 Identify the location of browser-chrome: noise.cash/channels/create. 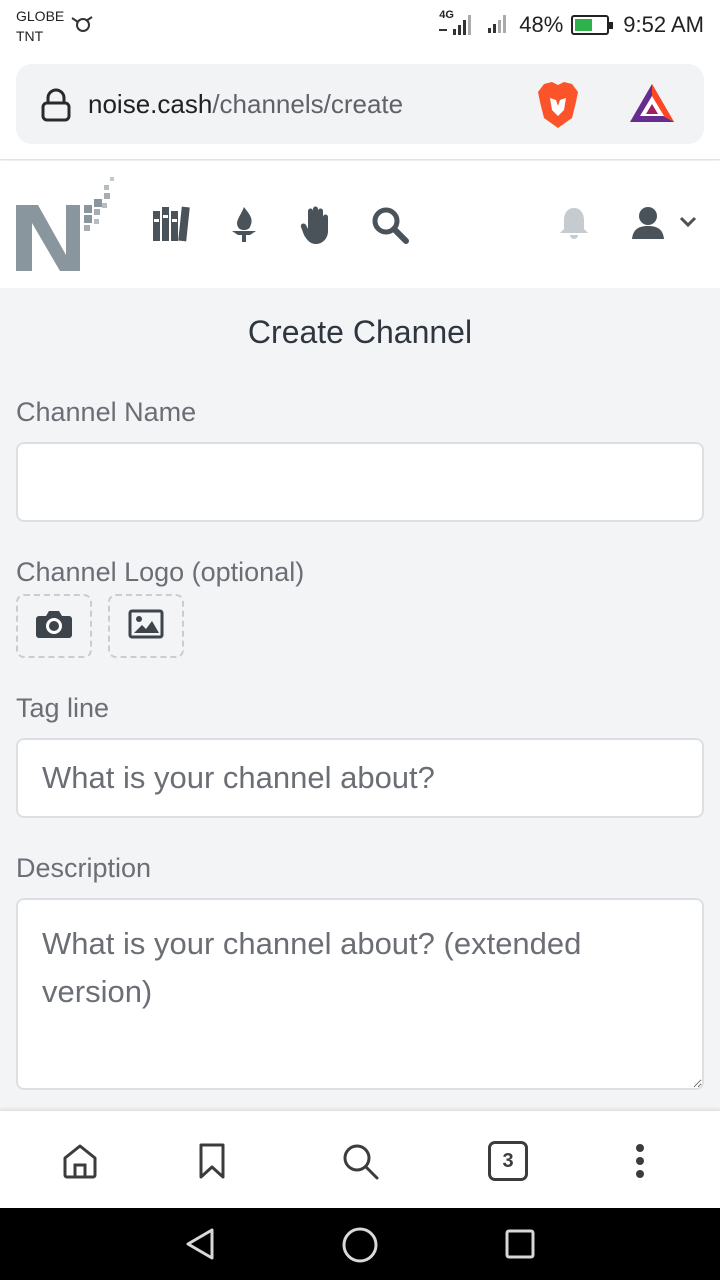
(360, 105).